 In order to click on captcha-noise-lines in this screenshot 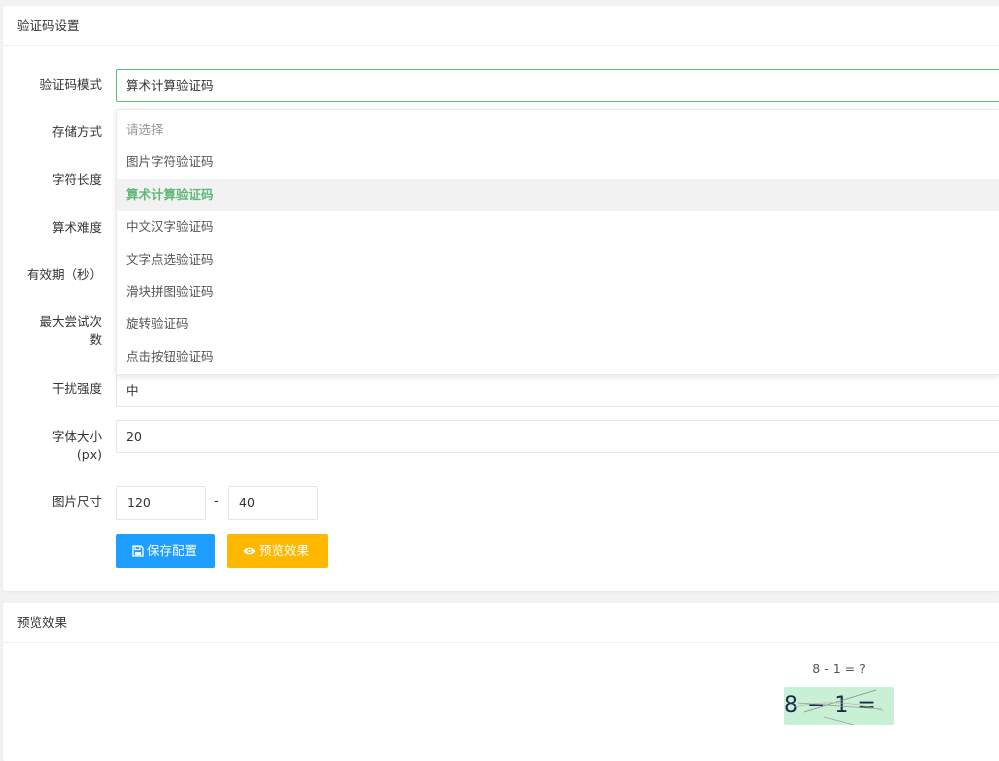, I will do `click(839, 707)`.